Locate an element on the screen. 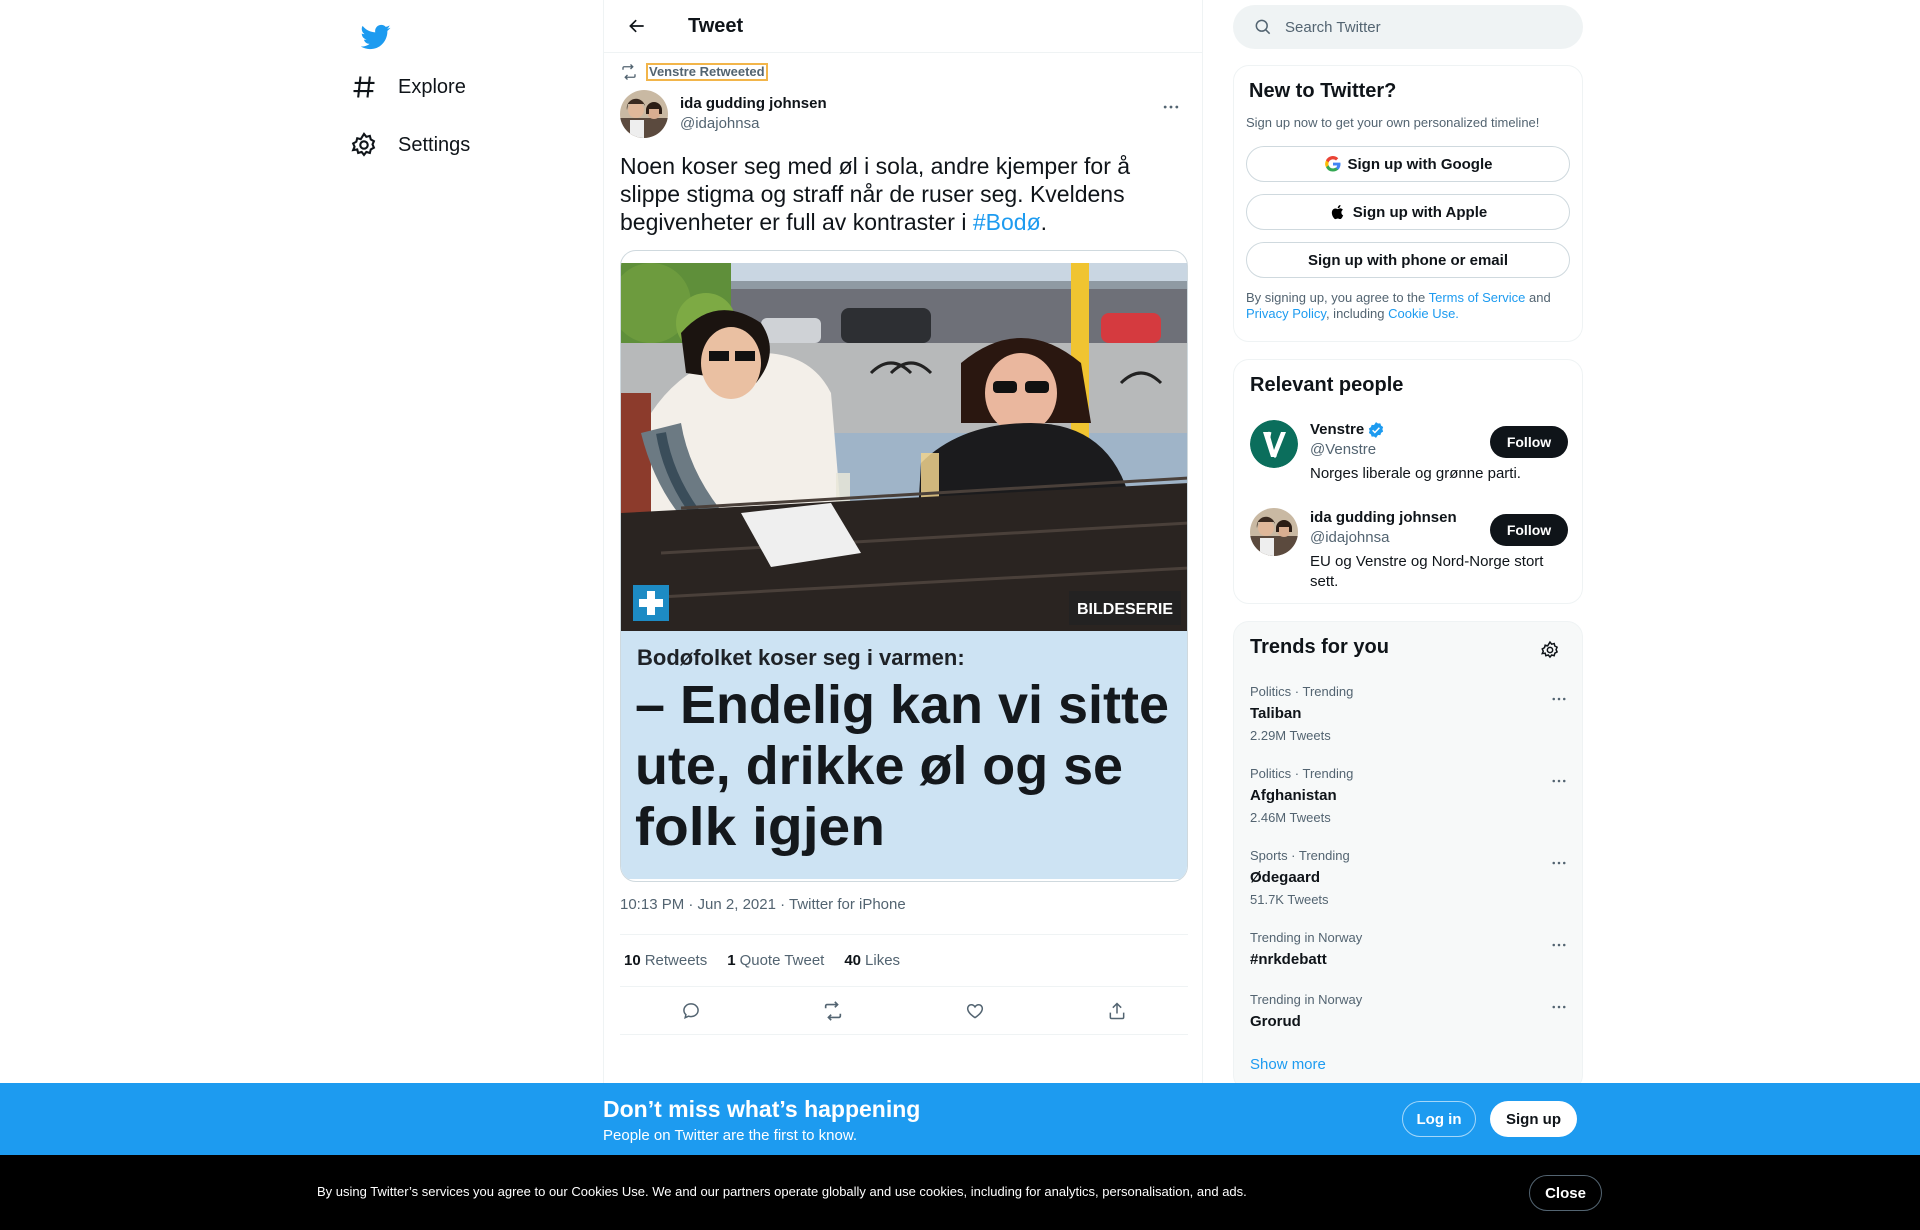  tweet-stats: 10 Retweets 1 Quote Tweet 40 Likes is located at coordinates (904, 960).